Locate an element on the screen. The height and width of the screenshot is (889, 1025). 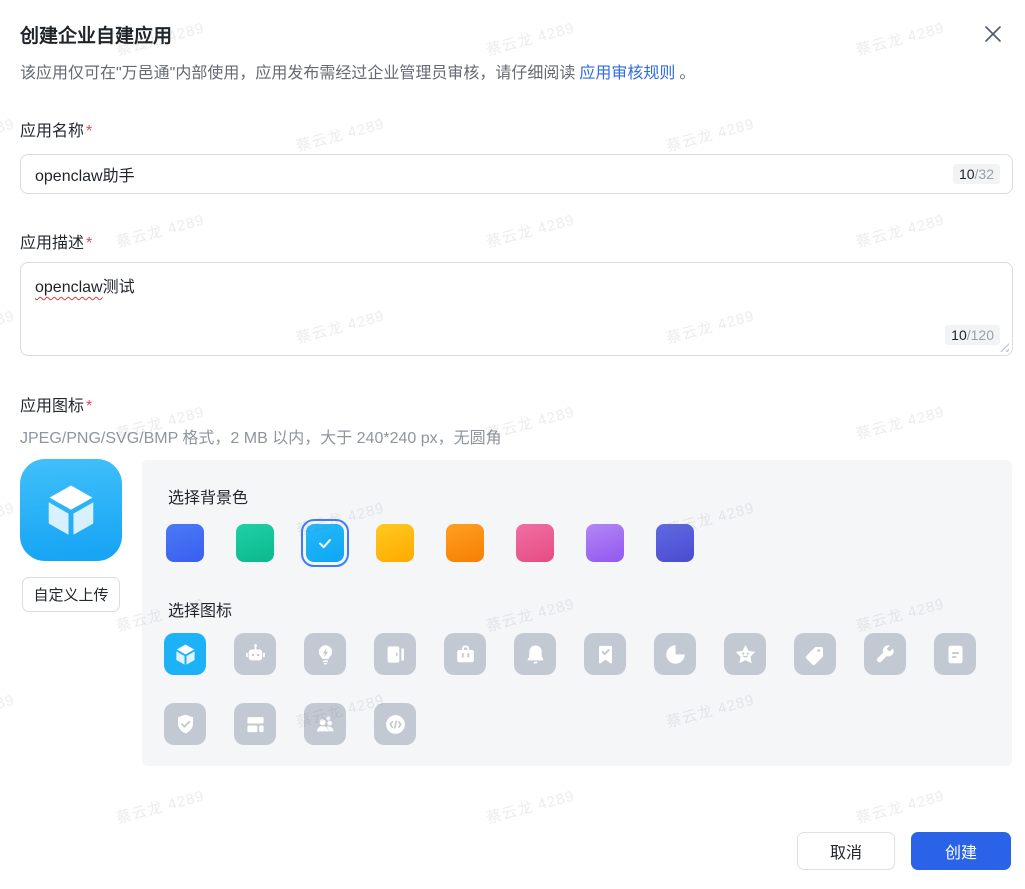
app-name-counter: 10/32 is located at coordinates (976, 174).